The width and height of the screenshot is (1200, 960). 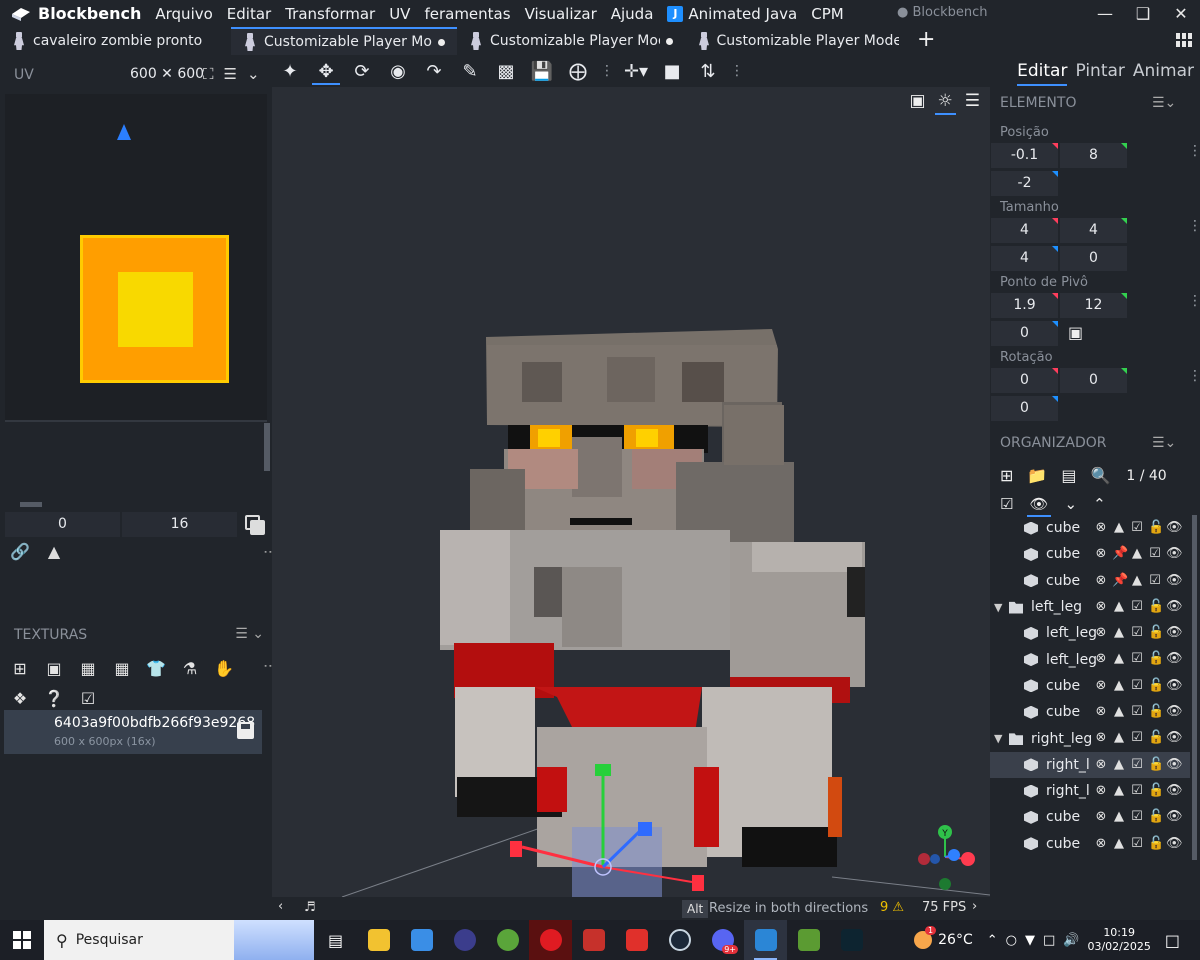 What do you see at coordinates (578, 71) in the screenshot?
I see `add-icon: ⨁` at bounding box center [578, 71].